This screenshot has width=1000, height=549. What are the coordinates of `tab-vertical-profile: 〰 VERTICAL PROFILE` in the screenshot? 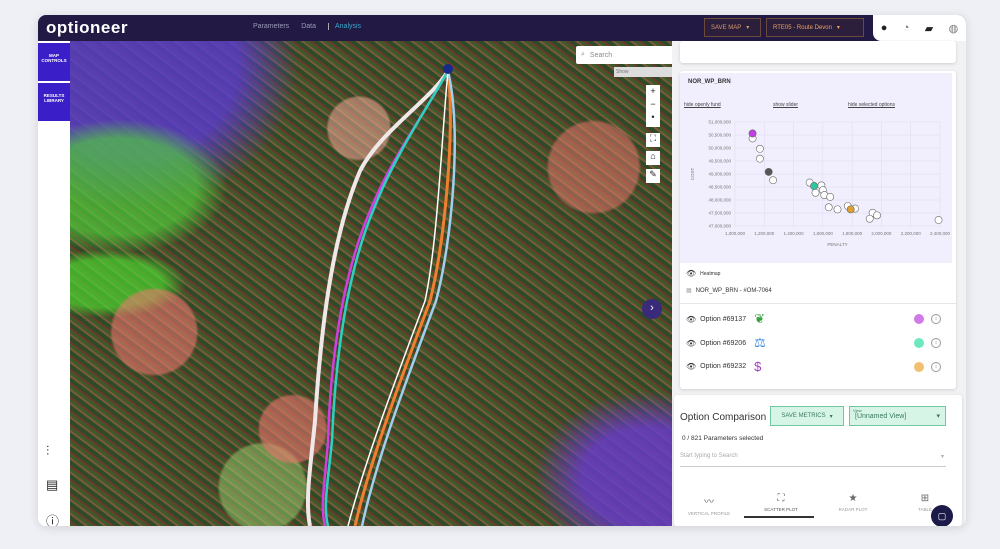 It's located at (709, 504).